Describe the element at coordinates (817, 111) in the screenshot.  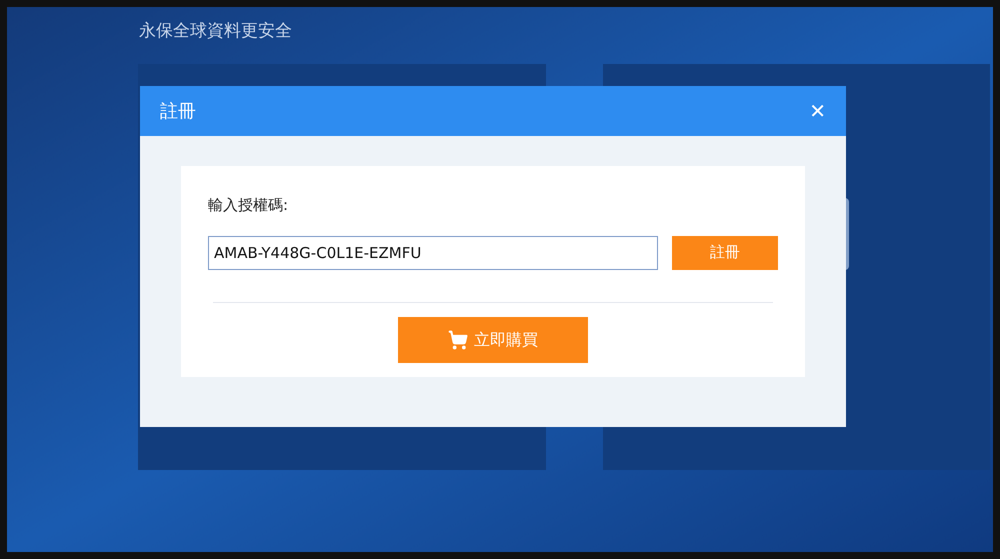
I see `close-button: ✕` at that location.